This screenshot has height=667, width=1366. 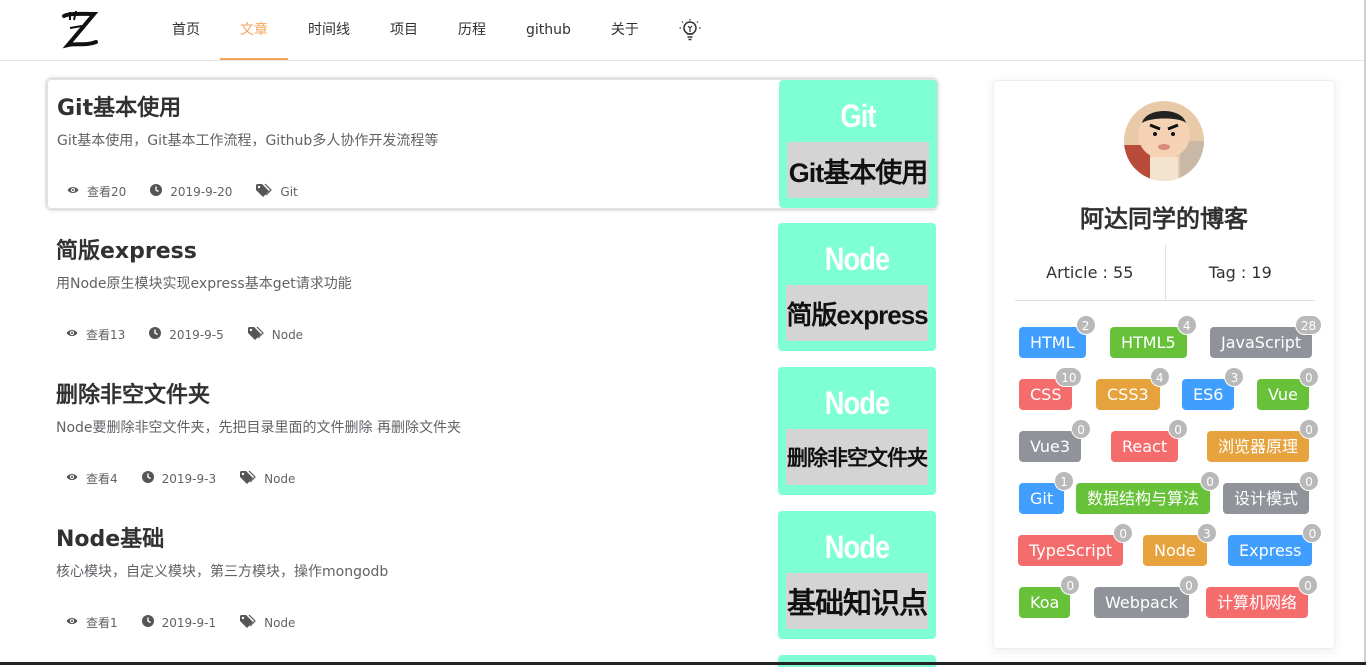 What do you see at coordinates (1050, 446) in the screenshot?
I see `tag-chip-label: Vue3` at bounding box center [1050, 446].